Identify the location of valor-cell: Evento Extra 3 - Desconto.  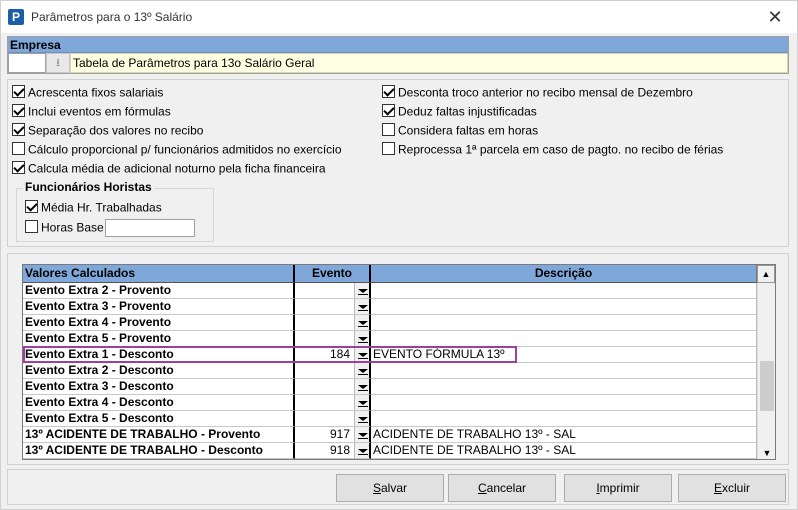
(159, 387).